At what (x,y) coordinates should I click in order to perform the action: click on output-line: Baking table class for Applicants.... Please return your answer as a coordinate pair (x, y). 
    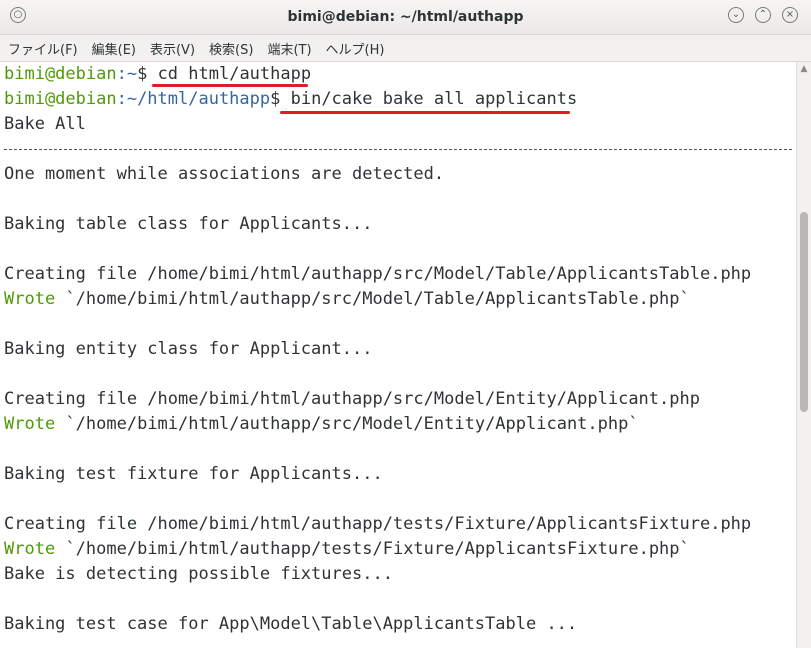
    Looking at the image, I should click on (188, 224).